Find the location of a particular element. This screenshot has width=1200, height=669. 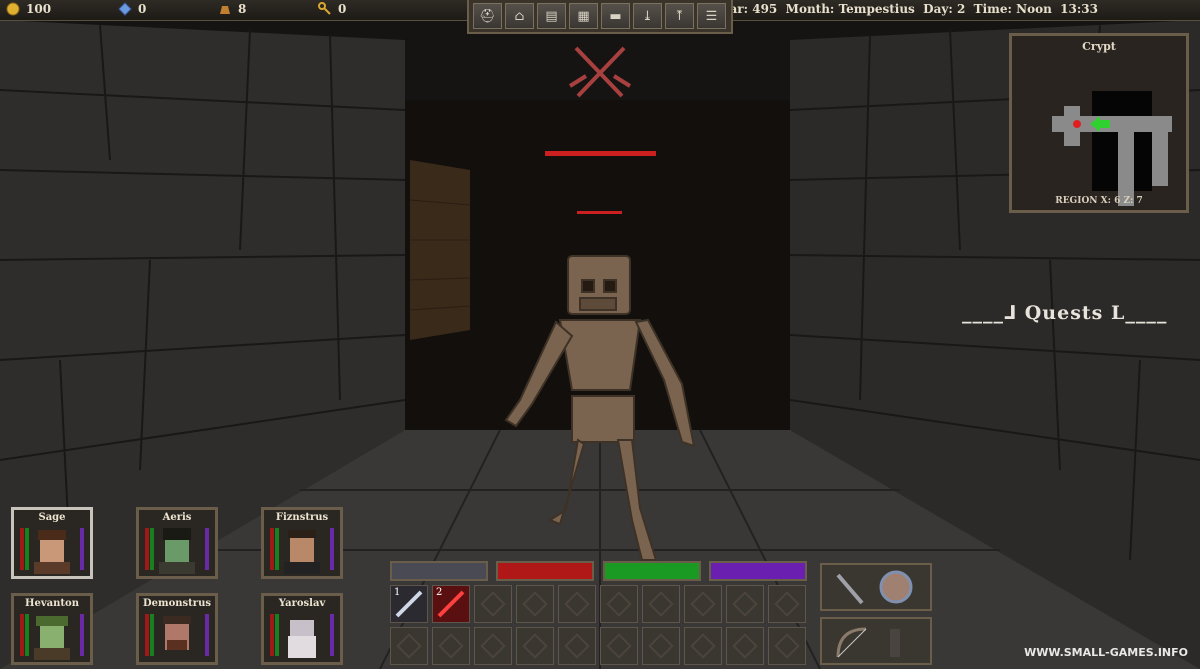

portrait-sage is located at coordinates (52, 552).